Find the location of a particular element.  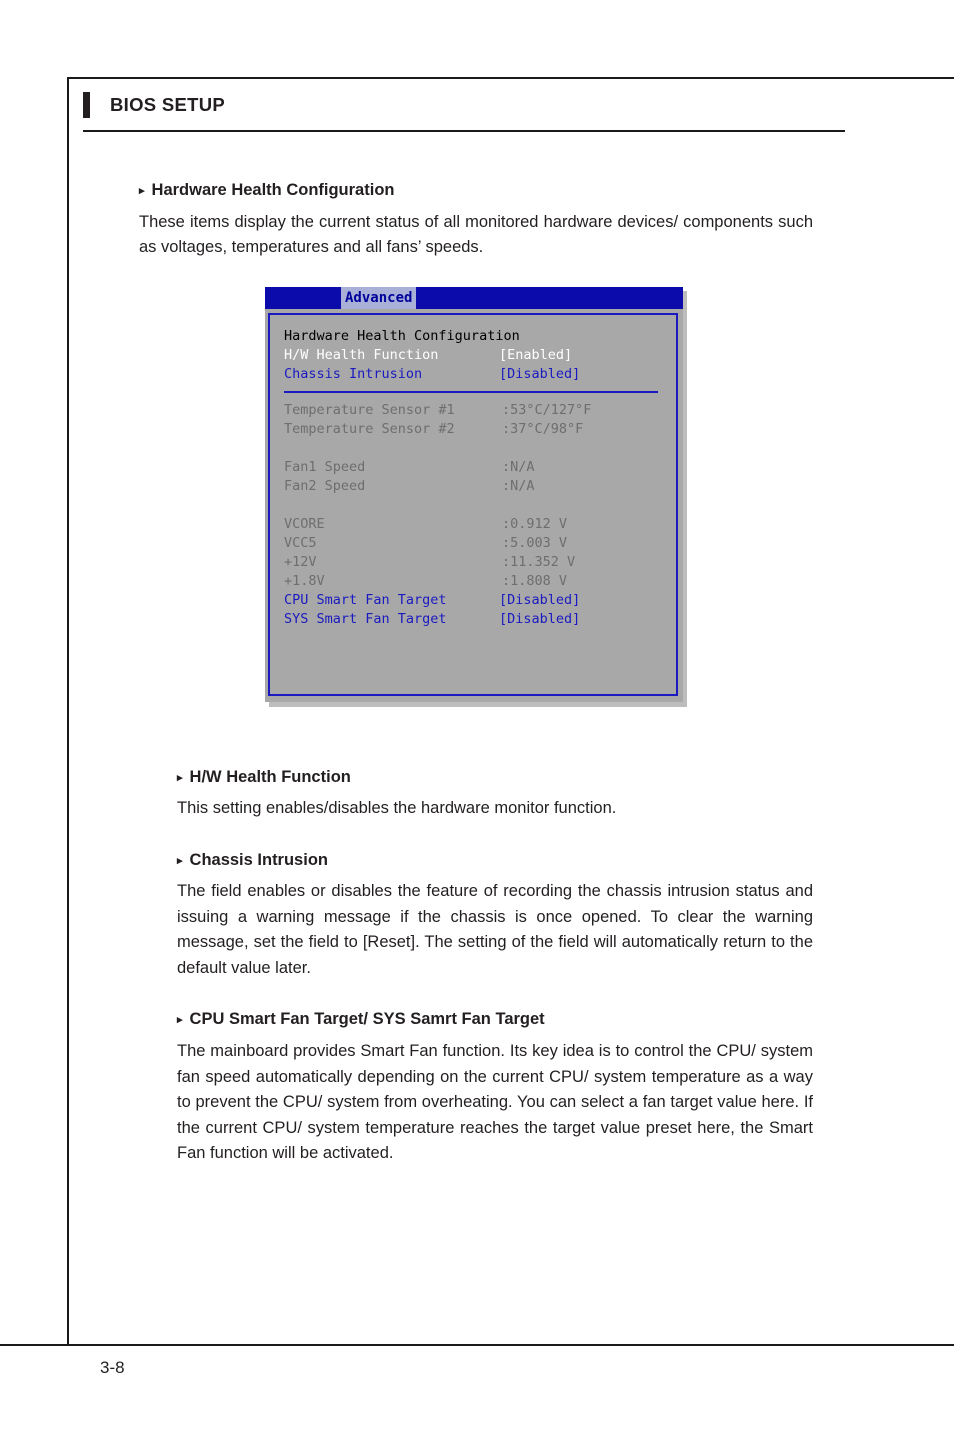

page-top-rule is located at coordinates (510, 78).